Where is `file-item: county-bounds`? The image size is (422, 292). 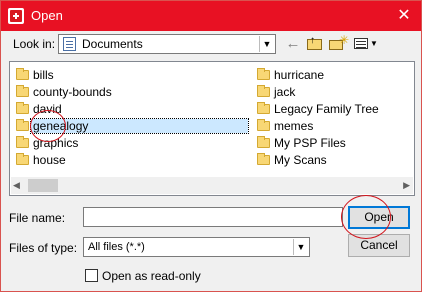
file-item: county-bounds is located at coordinates (63, 92).